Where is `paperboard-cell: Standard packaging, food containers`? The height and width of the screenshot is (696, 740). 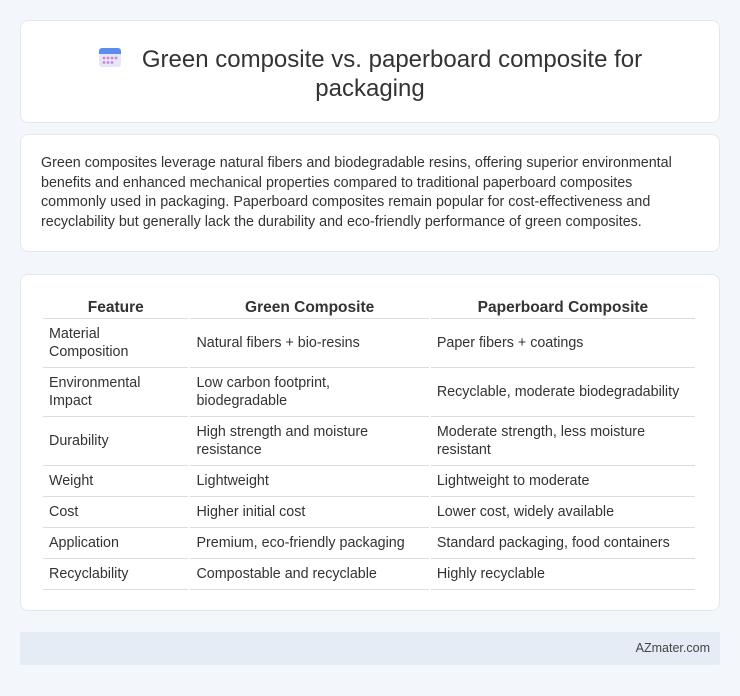
paperboard-cell: Standard packaging, food containers is located at coordinates (562, 543).